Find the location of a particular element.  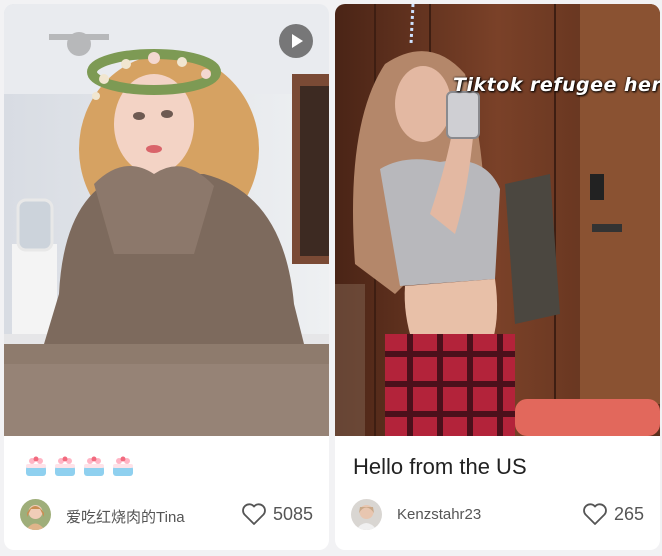

like-button: 5085 is located at coordinates (277, 514).